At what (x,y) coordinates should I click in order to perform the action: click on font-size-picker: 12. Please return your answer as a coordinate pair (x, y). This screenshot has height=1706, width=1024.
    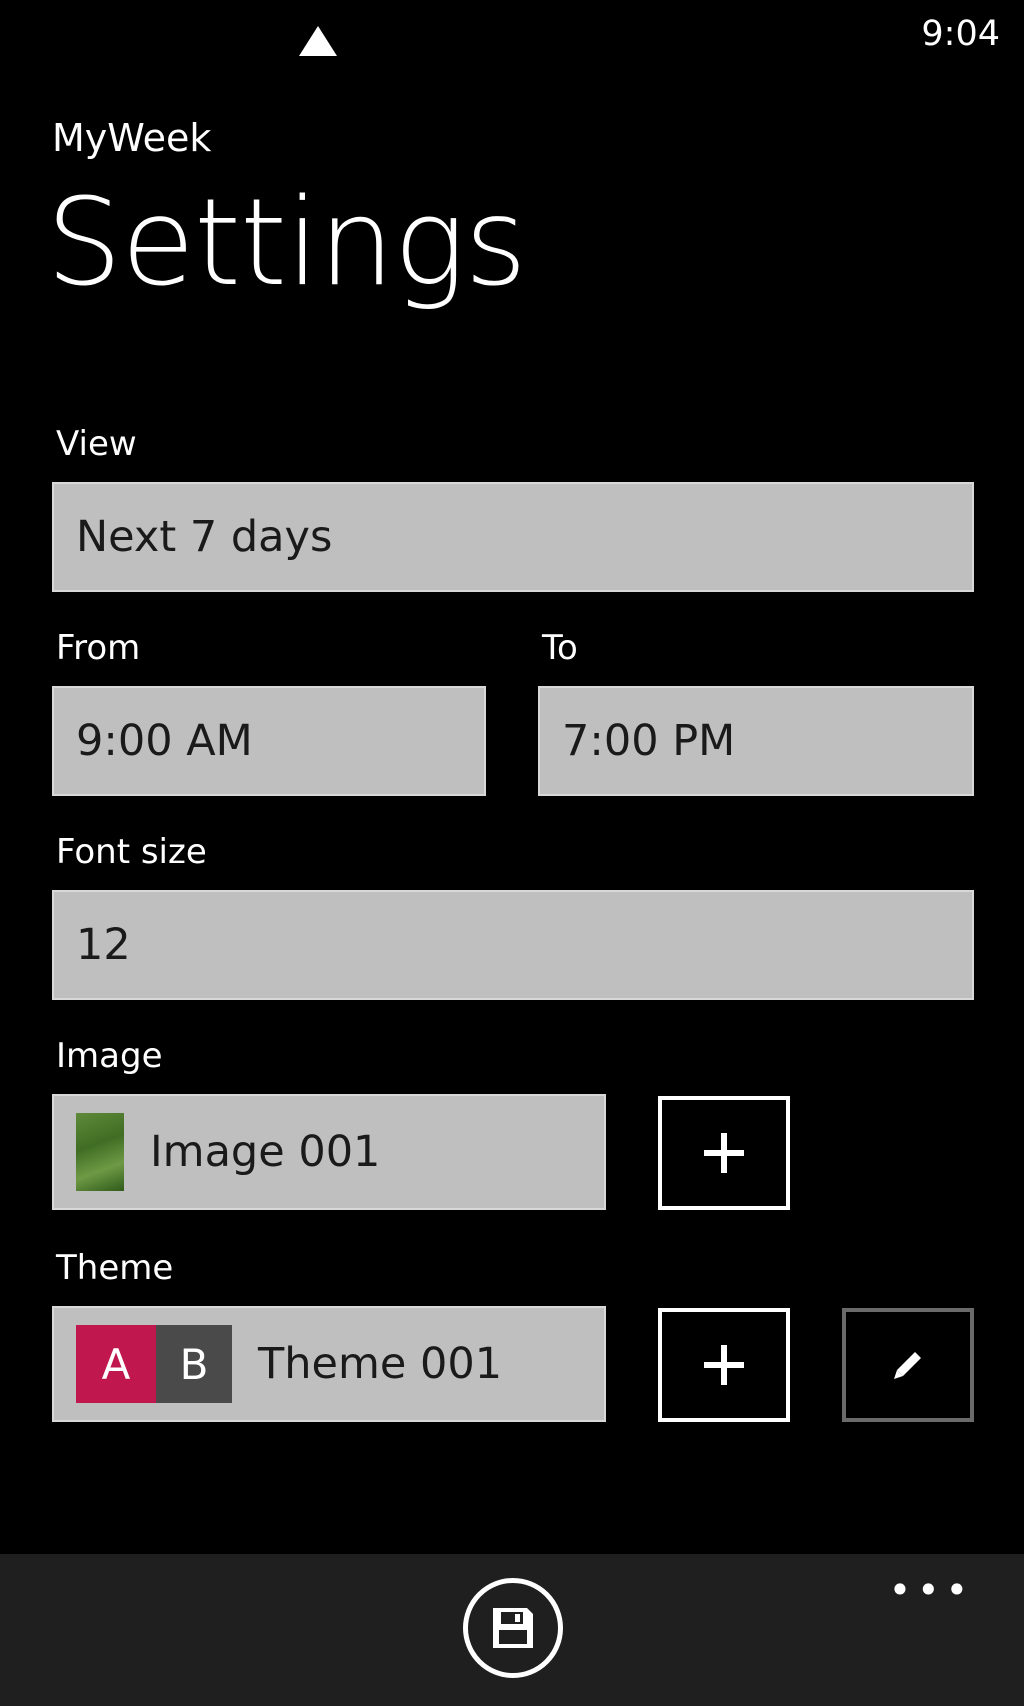
    Looking at the image, I should click on (513, 945).